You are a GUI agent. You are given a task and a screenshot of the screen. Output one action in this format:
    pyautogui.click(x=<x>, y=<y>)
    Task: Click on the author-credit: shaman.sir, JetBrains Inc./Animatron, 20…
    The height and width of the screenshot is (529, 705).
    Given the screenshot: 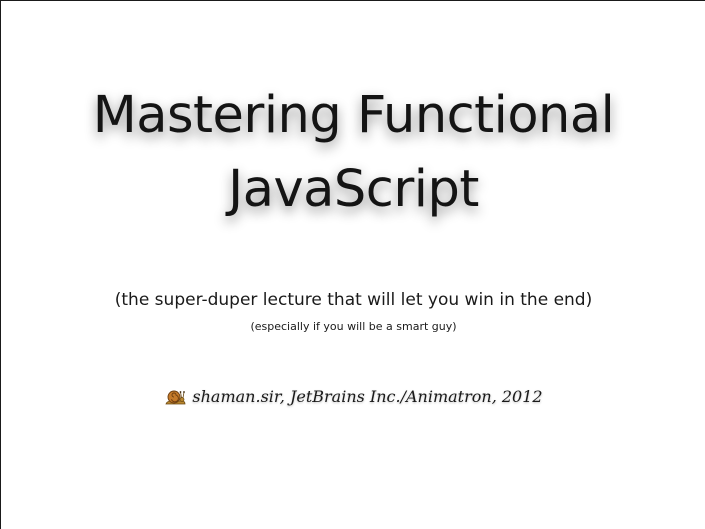 What is the action you would take?
    pyautogui.click(x=367, y=396)
    